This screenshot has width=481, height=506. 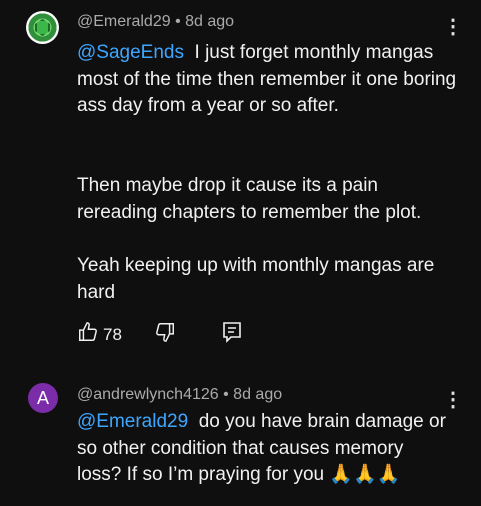 I want to click on avatar: A, so click(x=43, y=398).